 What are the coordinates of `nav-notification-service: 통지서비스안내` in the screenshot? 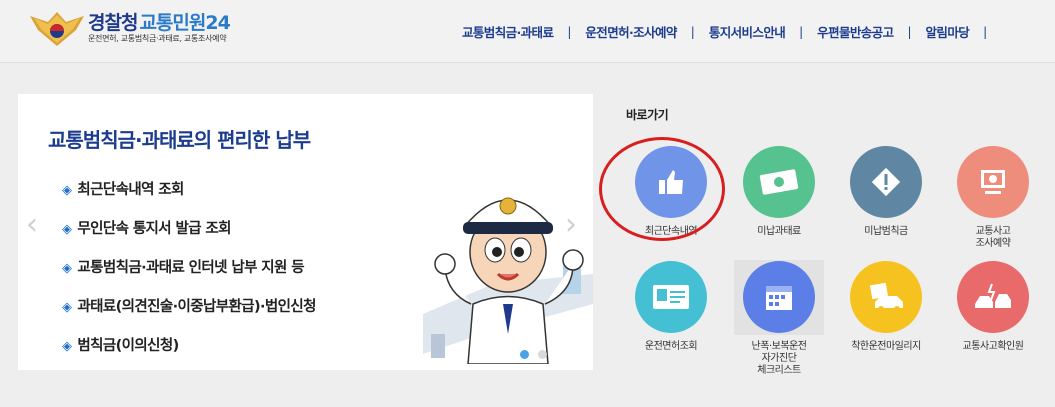 It's located at (747, 31).